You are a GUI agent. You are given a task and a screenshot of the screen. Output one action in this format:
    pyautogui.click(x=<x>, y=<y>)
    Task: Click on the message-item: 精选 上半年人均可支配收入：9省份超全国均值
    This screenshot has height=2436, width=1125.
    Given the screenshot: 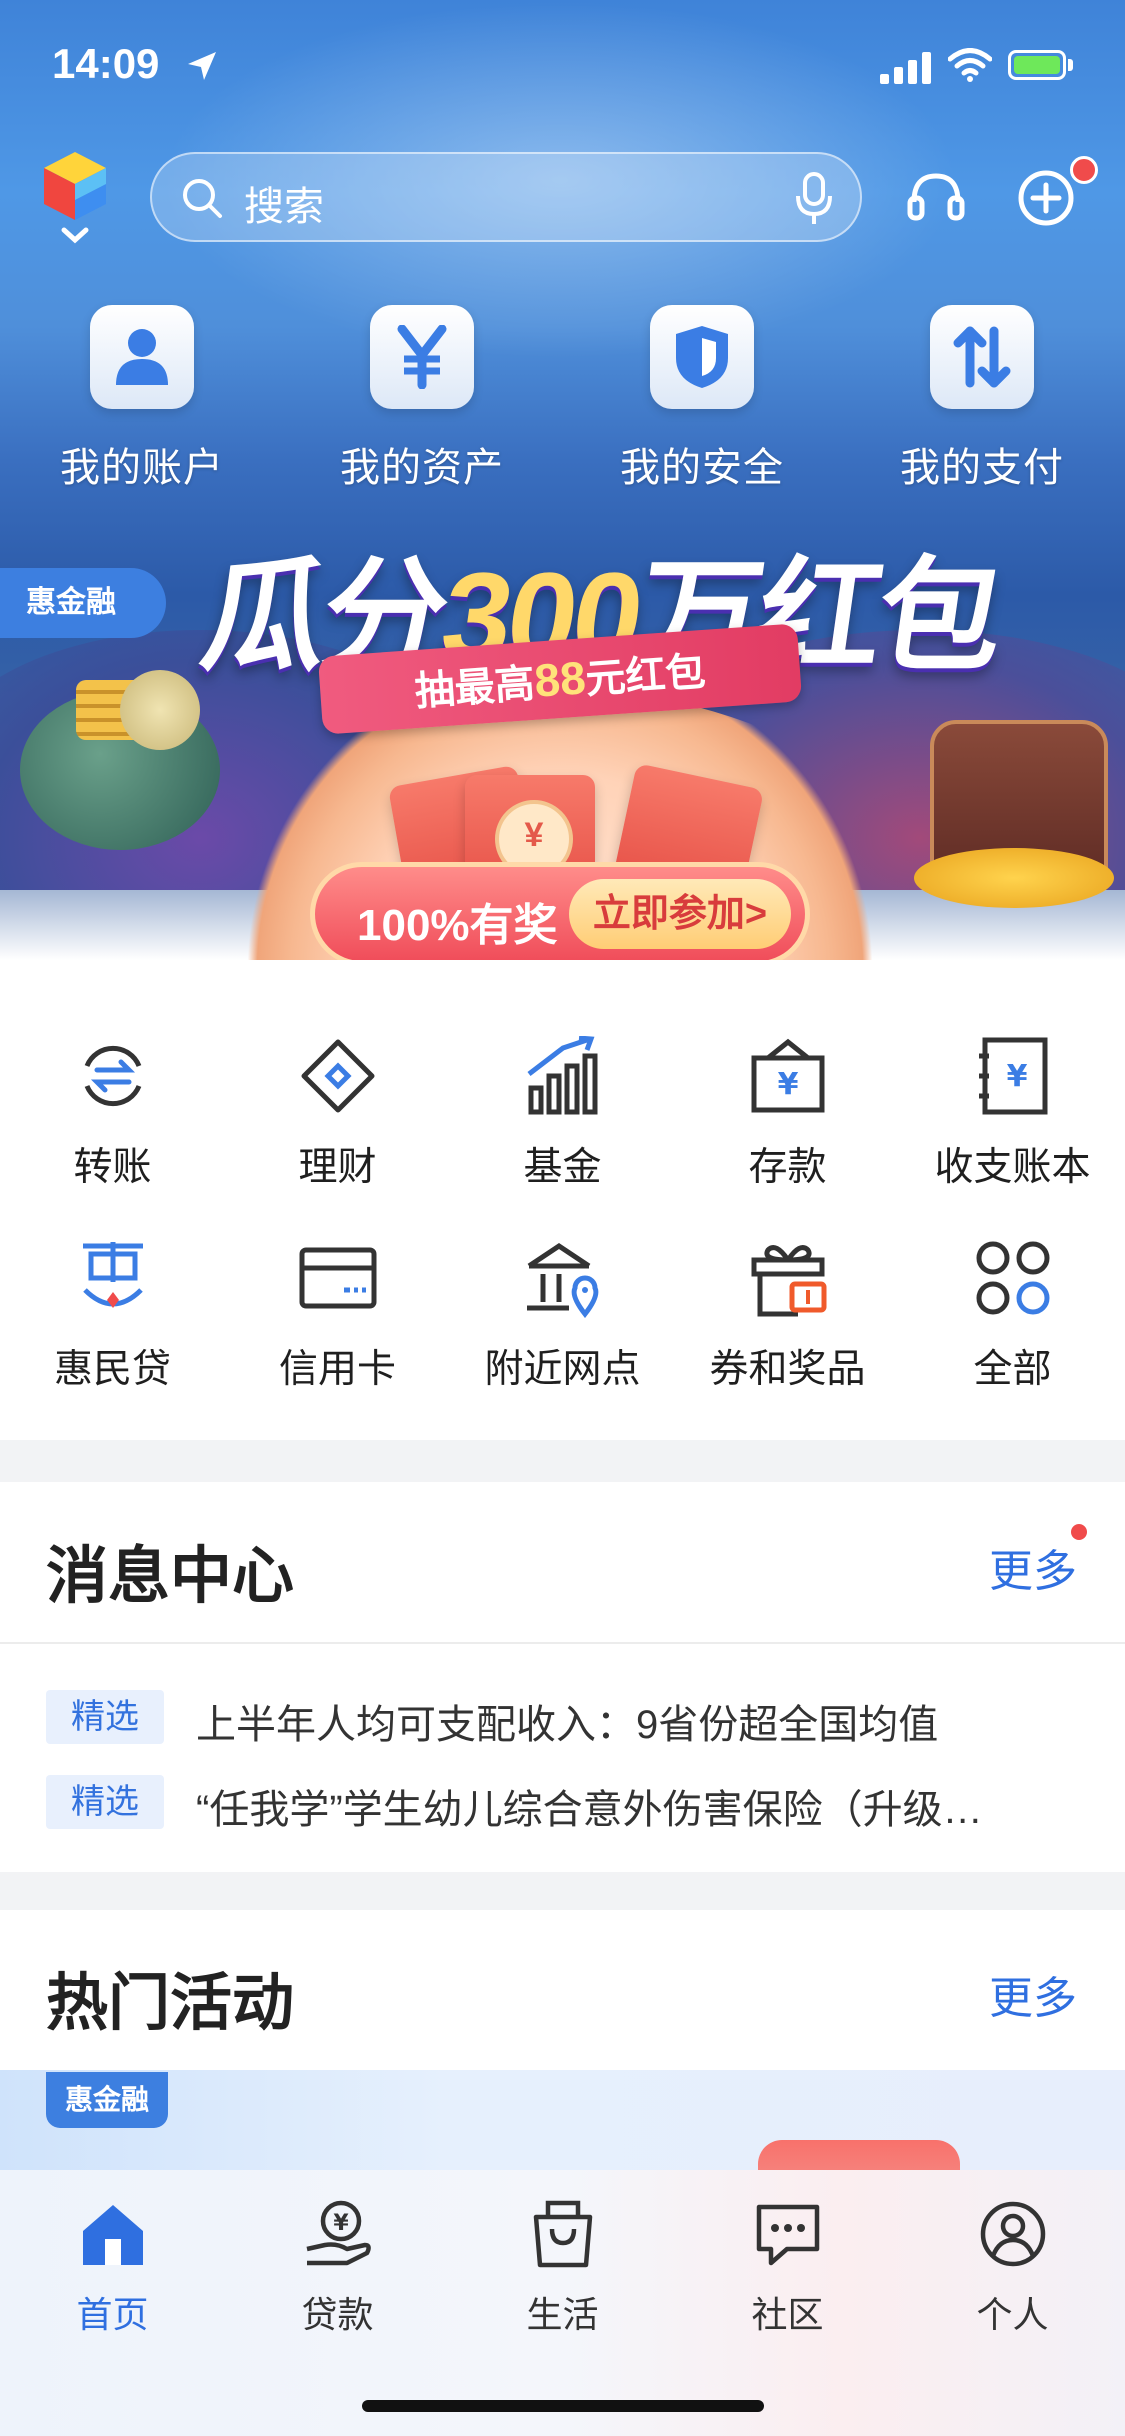 What is the action you would take?
    pyautogui.click(x=566, y=1718)
    